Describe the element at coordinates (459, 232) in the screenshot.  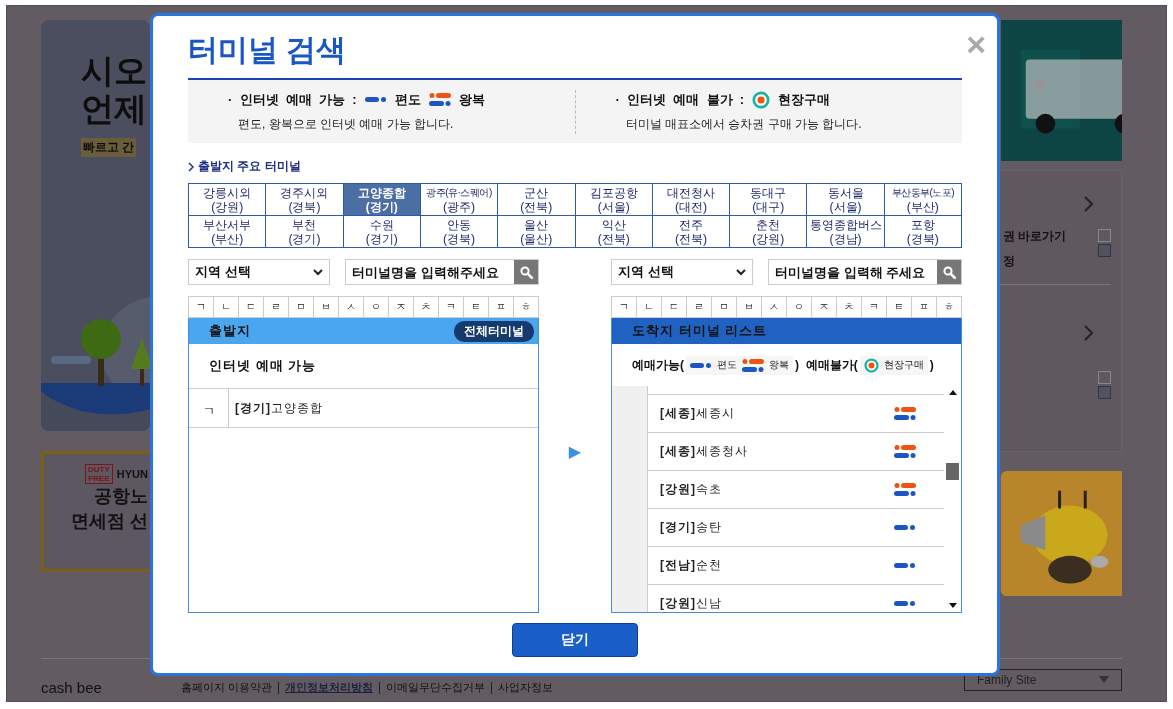
I see `terminal-button: 안동 (경북)` at that location.